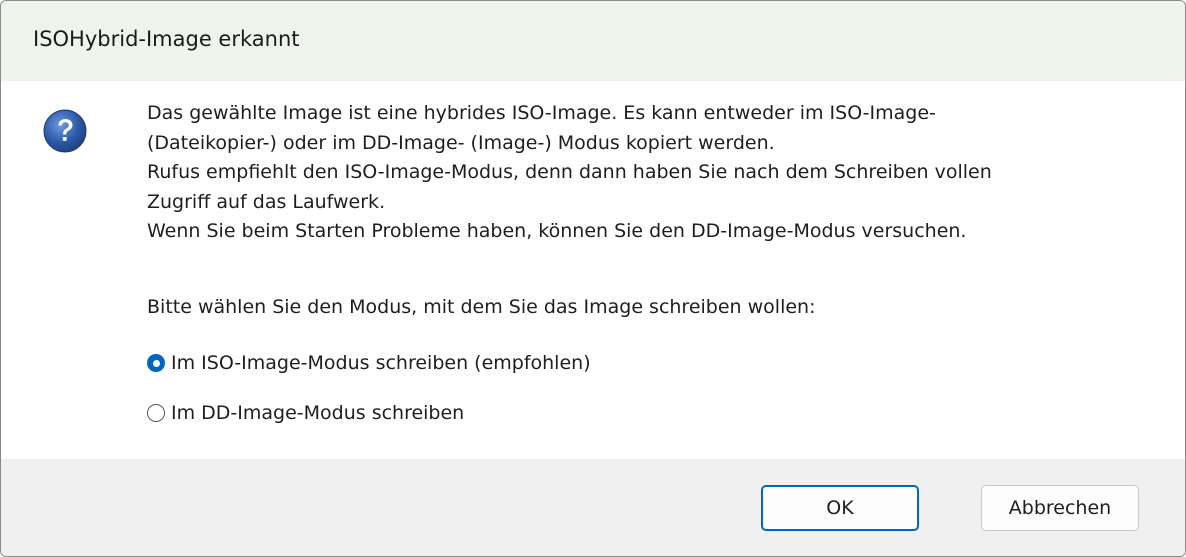 The width and height of the screenshot is (1186, 557). What do you see at coordinates (166, 39) in the screenshot?
I see `dialog-title: ISOHybrid-Image erkannt` at bounding box center [166, 39].